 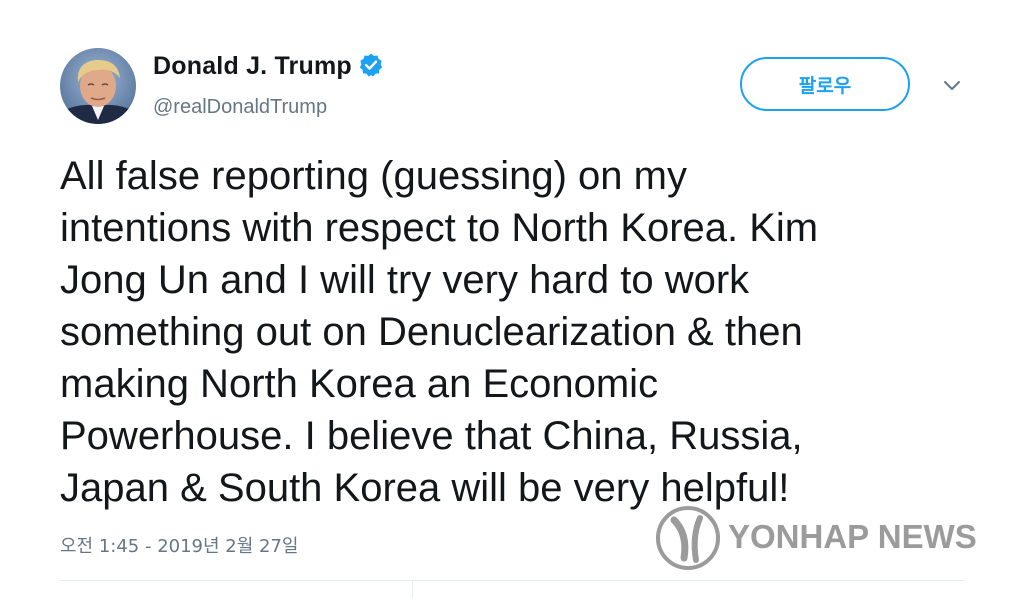 I want to click on divider-vertical, so click(x=412, y=589).